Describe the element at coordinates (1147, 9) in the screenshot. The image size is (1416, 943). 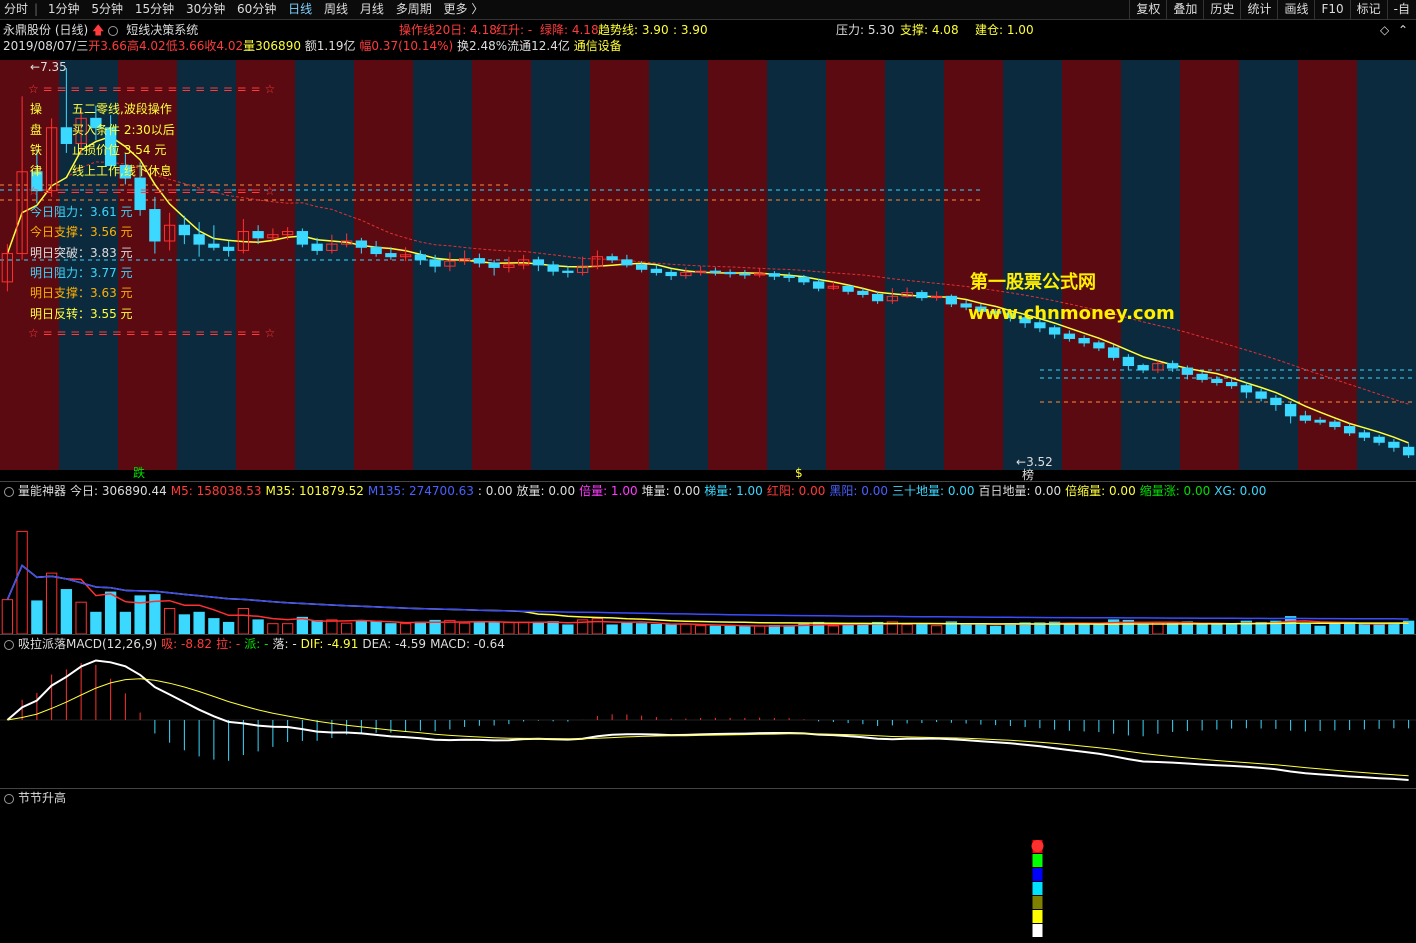
I see `tool-0: 复权` at that location.